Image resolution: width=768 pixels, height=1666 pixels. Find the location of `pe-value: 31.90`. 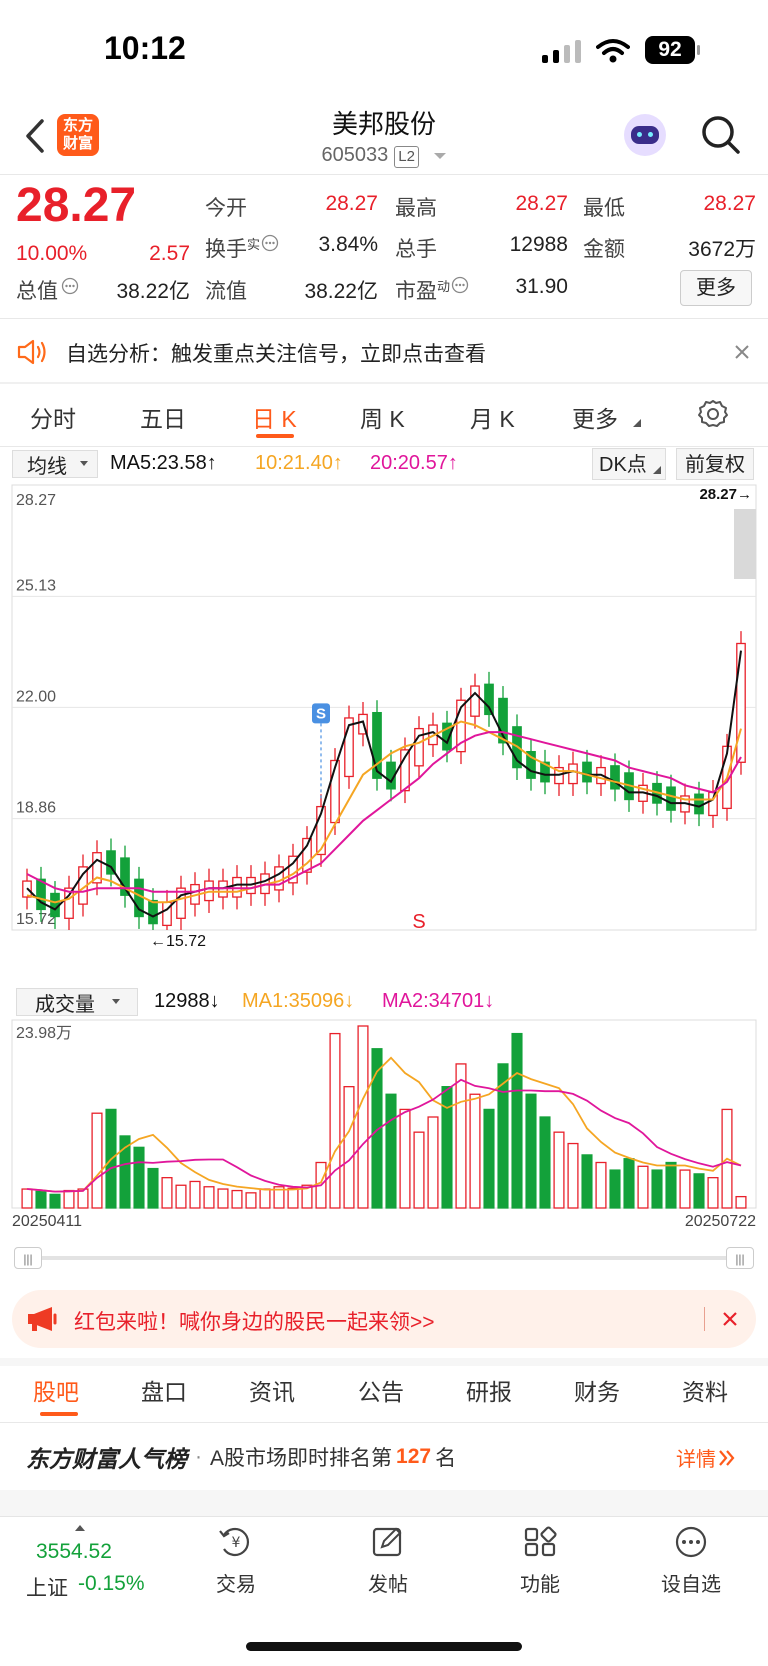

pe-value: 31.90 is located at coordinates (541, 286).